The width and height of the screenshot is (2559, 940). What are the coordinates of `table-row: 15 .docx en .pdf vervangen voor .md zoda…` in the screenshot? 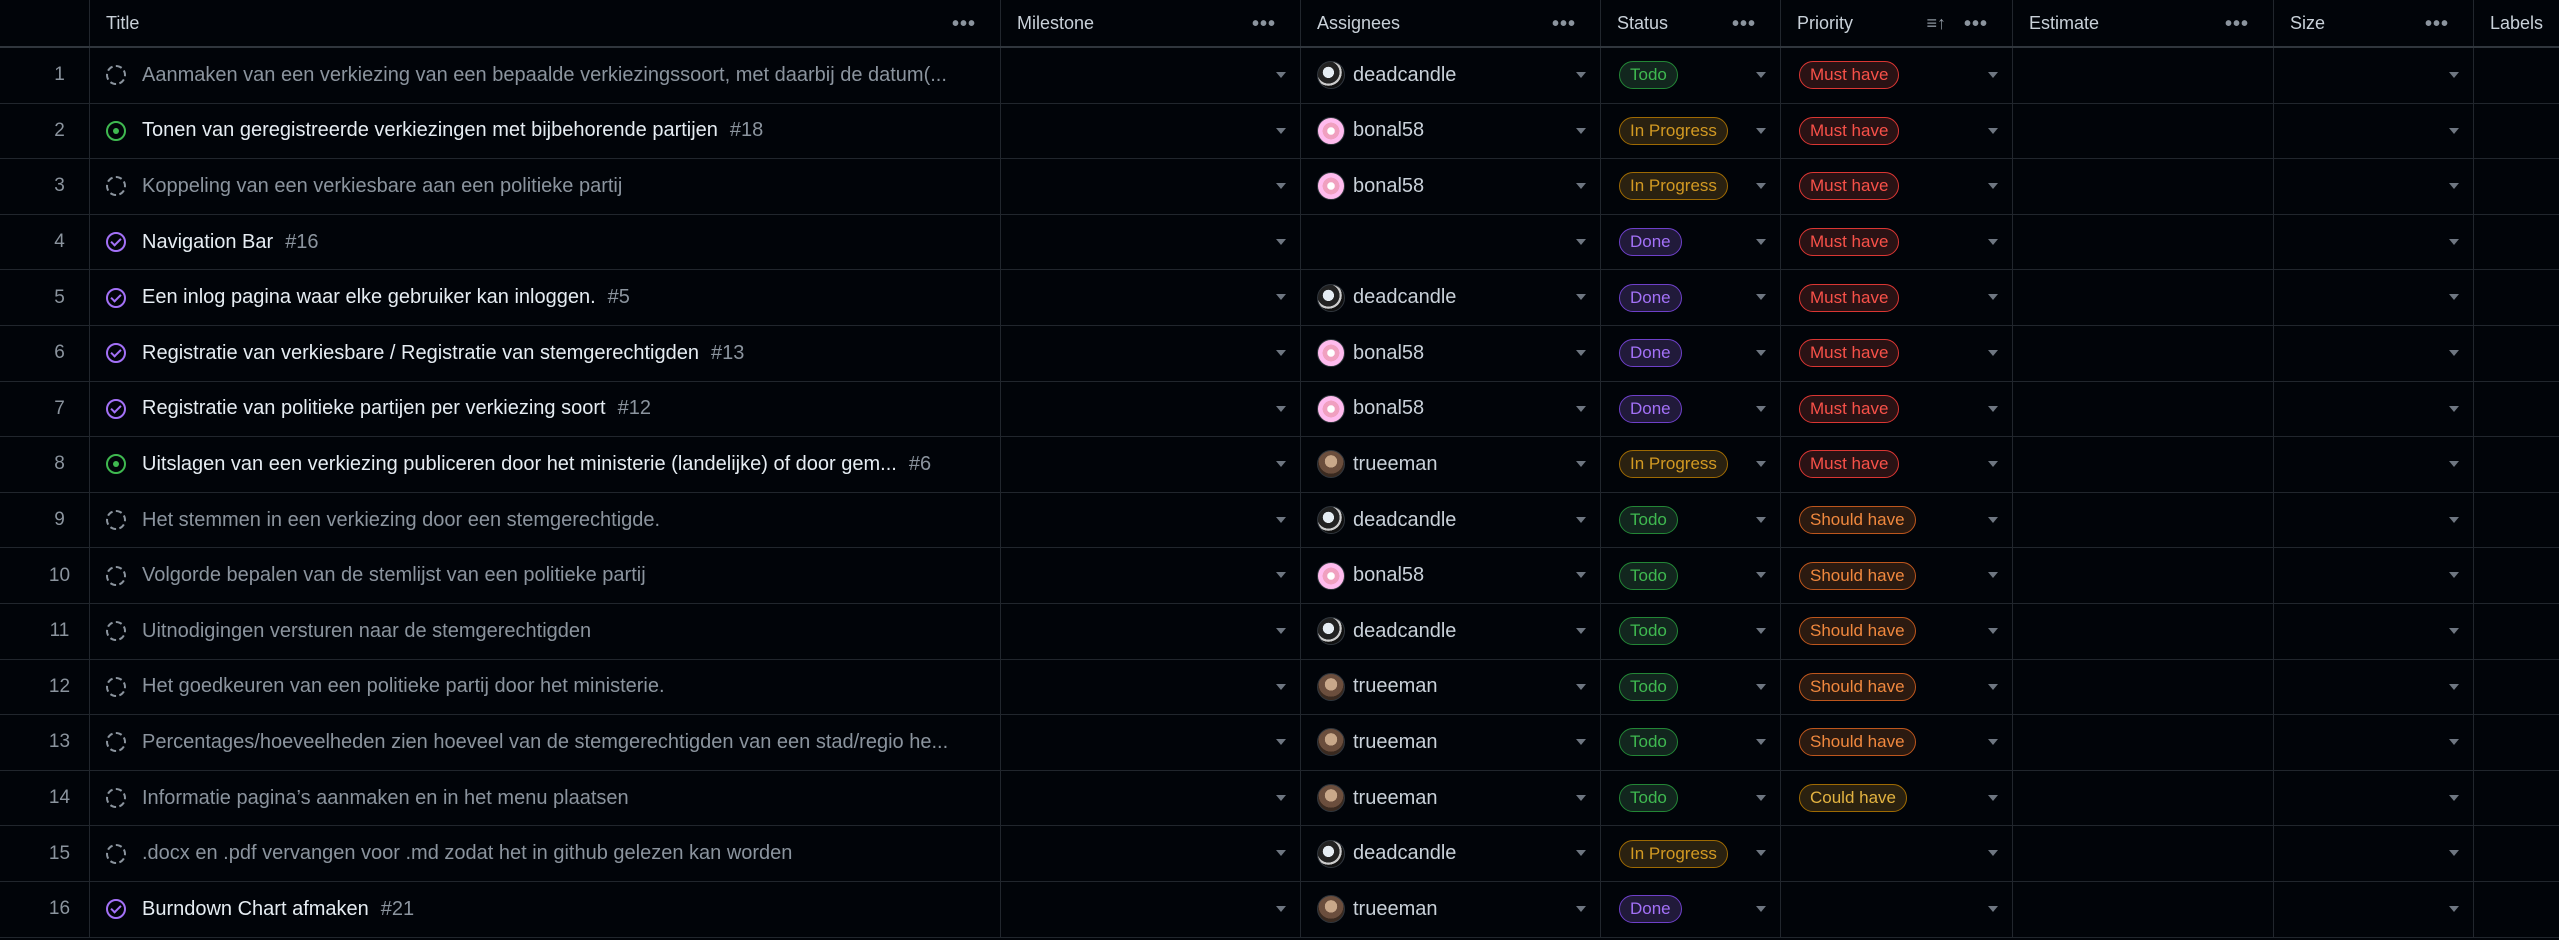 It's located at (1279, 854).